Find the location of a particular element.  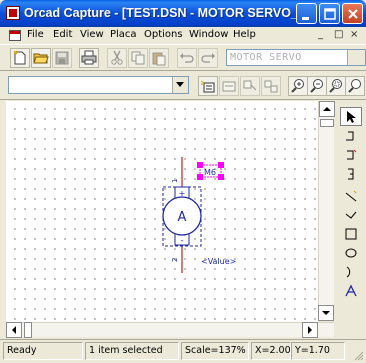

printer-icon is located at coordinates (89, 57).